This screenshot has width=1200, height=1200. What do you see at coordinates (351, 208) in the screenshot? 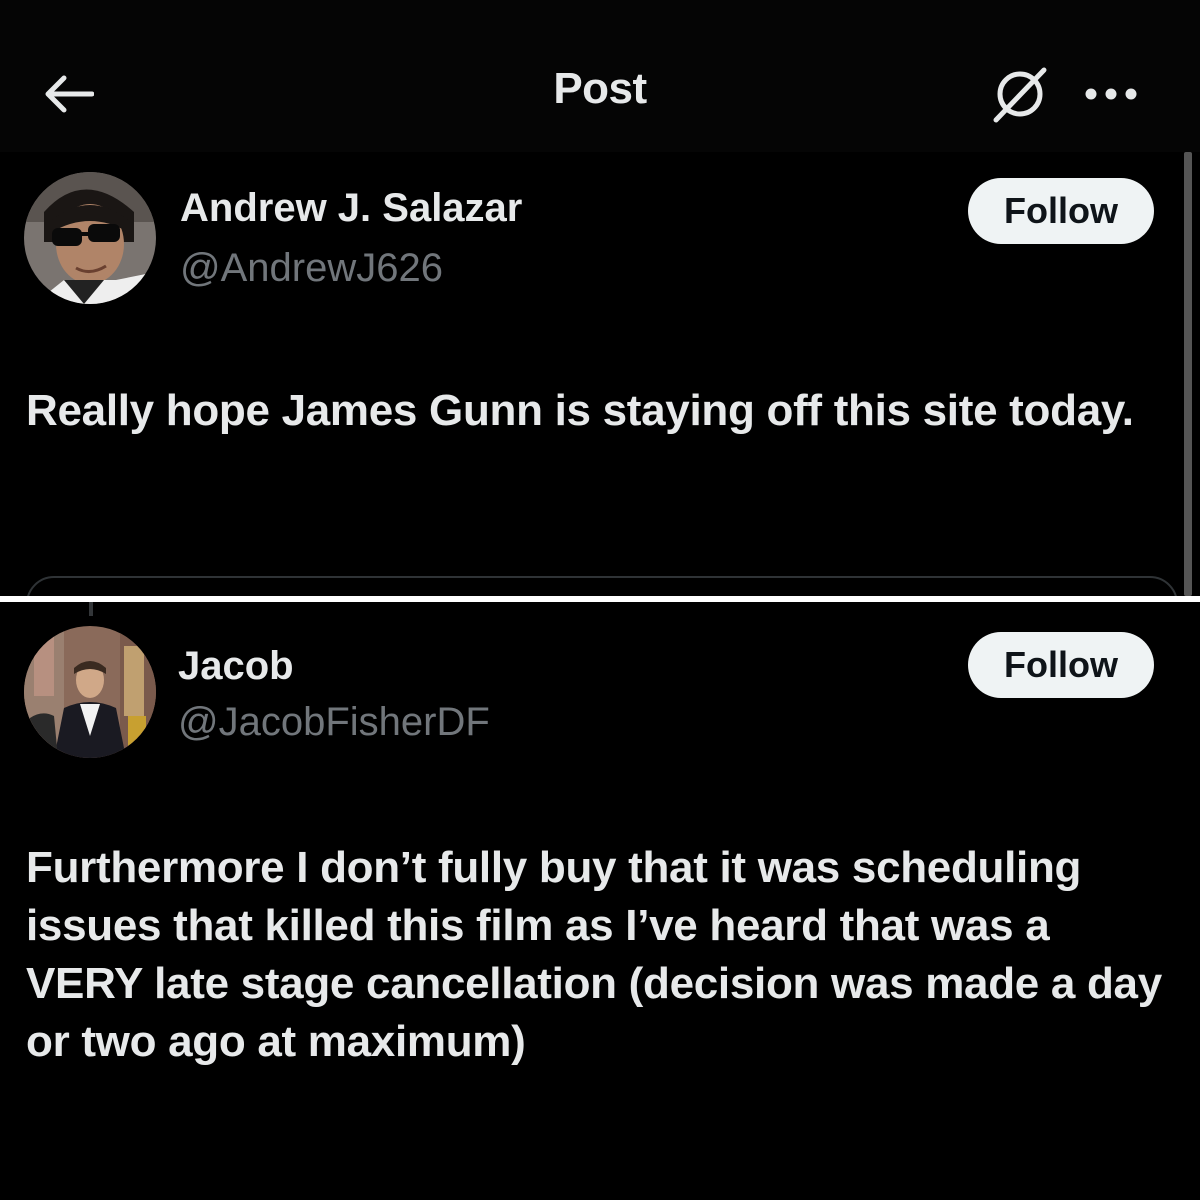
I see `display-name: Andrew J. Salazar` at bounding box center [351, 208].